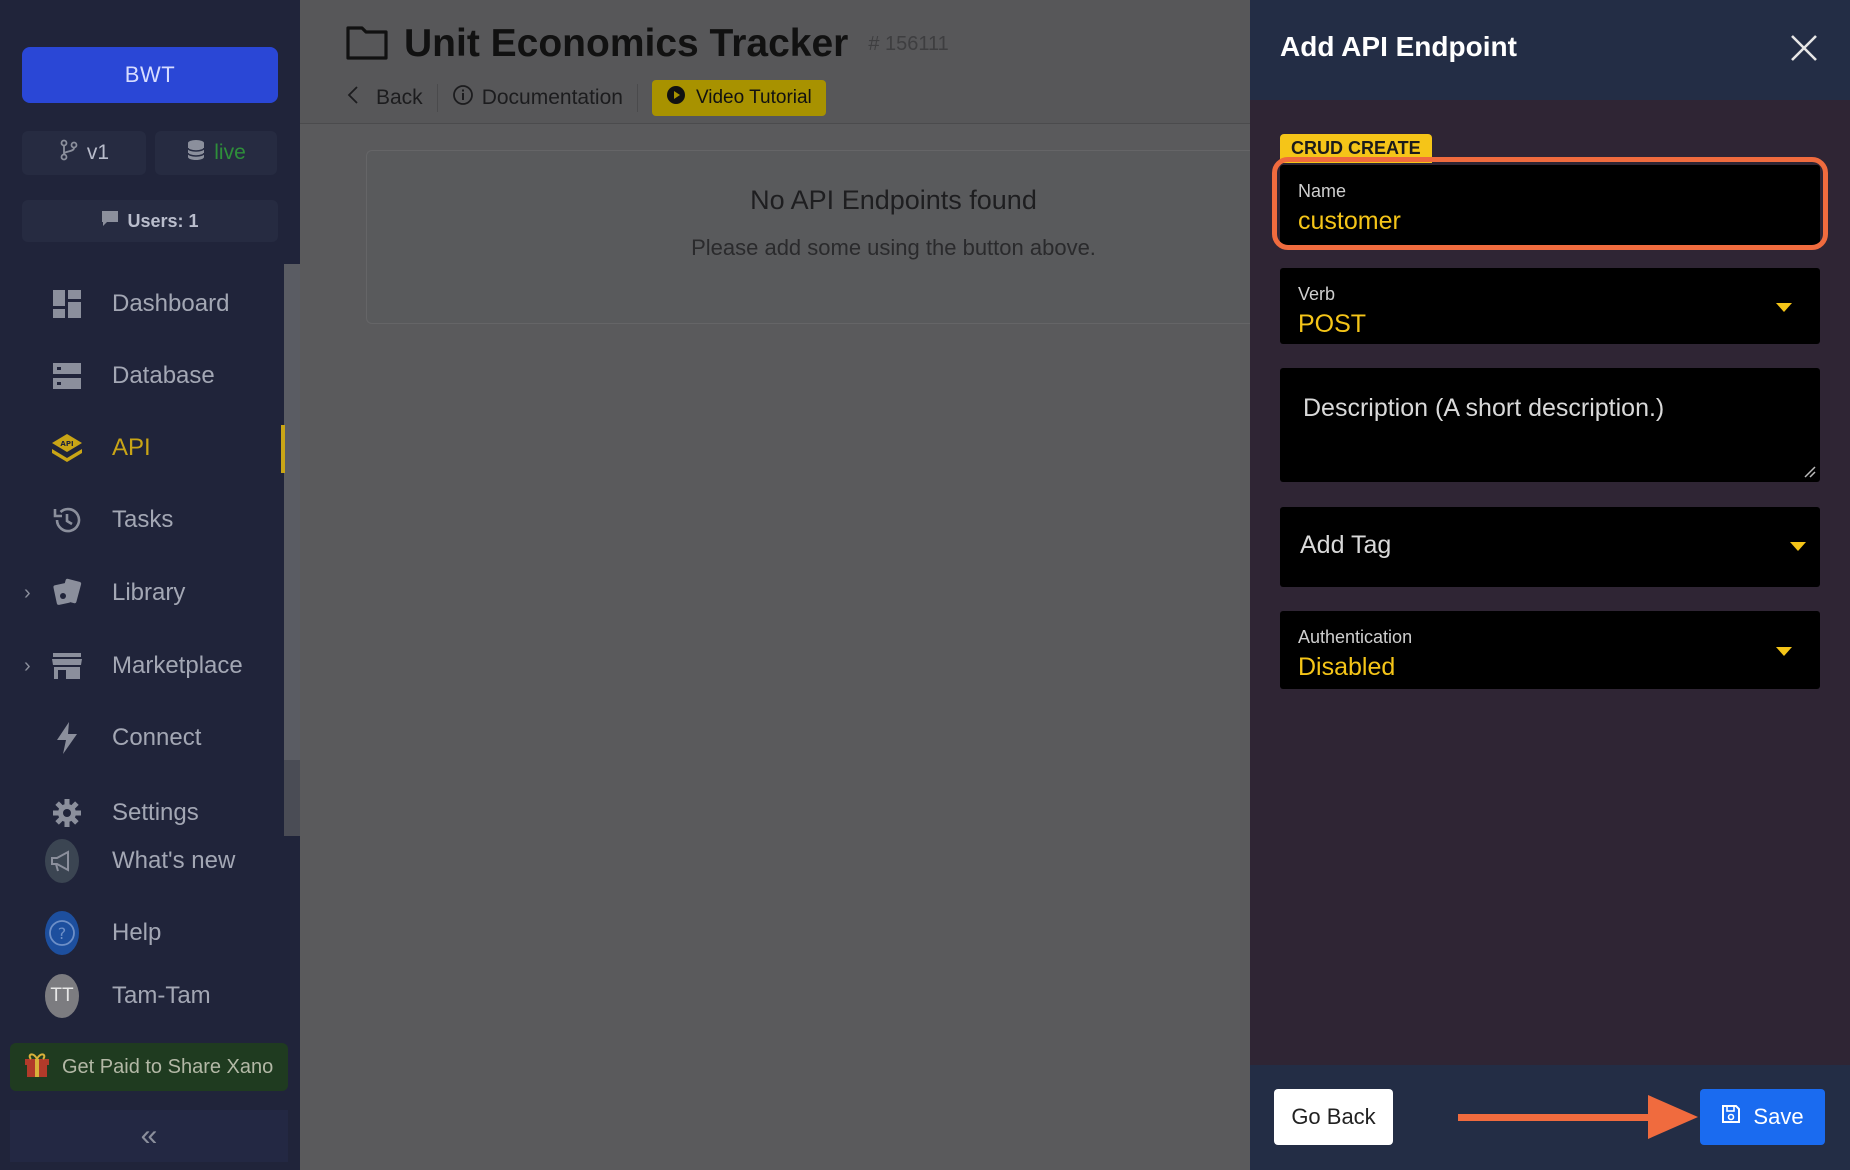 The width and height of the screenshot is (1850, 1170). What do you see at coordinates (399, 97) in the screenshot?
I see `back-label: Back` at bounding box center [399, 97].